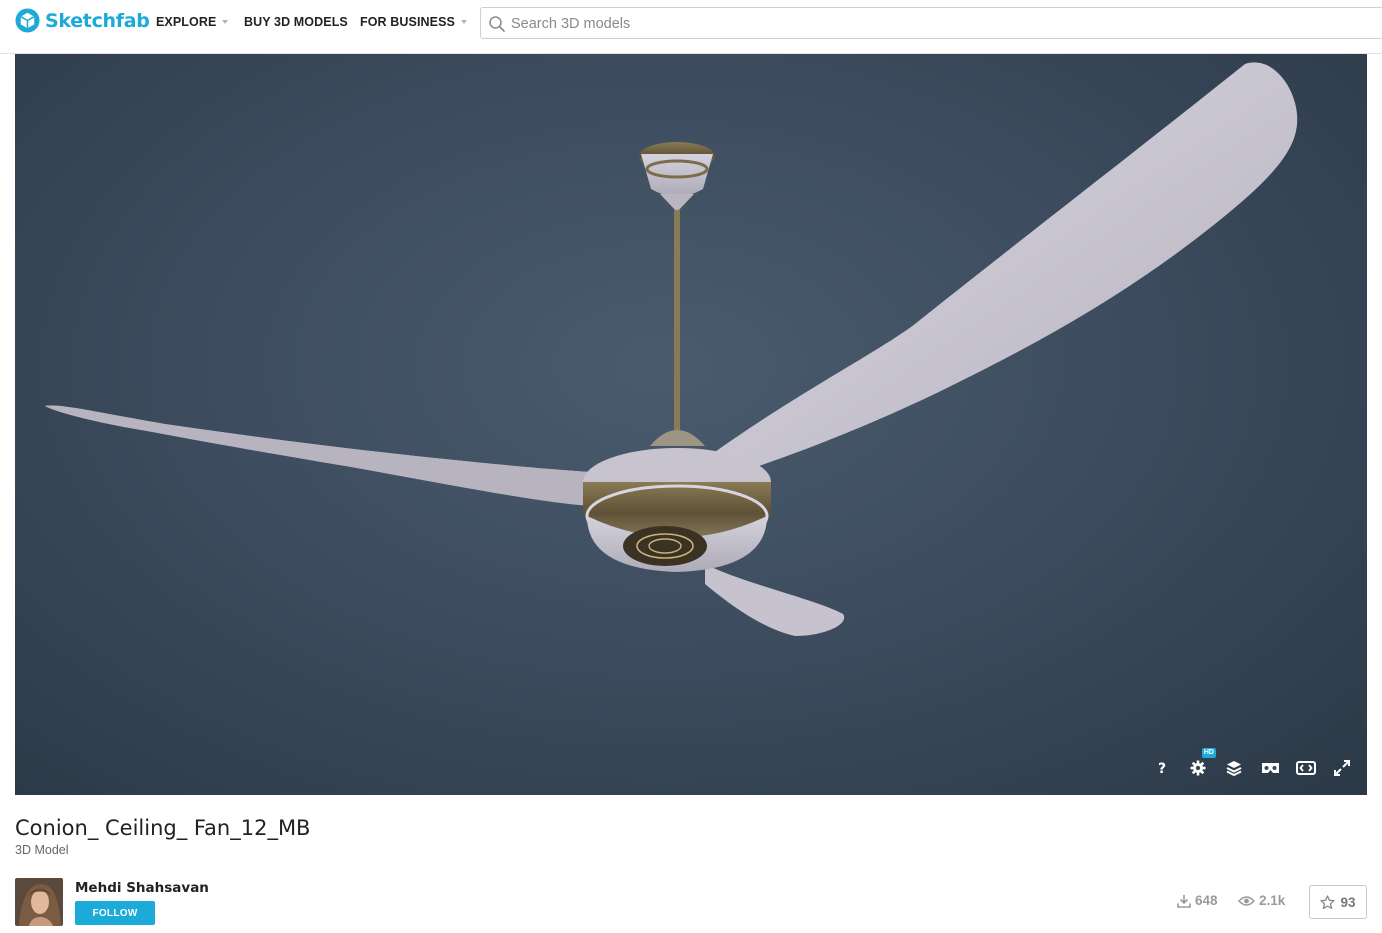  What do you see at coordinates (1272, 900) in the screenshot?
I see `view-count-value: 2.1k` at bounding box center [1272, 900].